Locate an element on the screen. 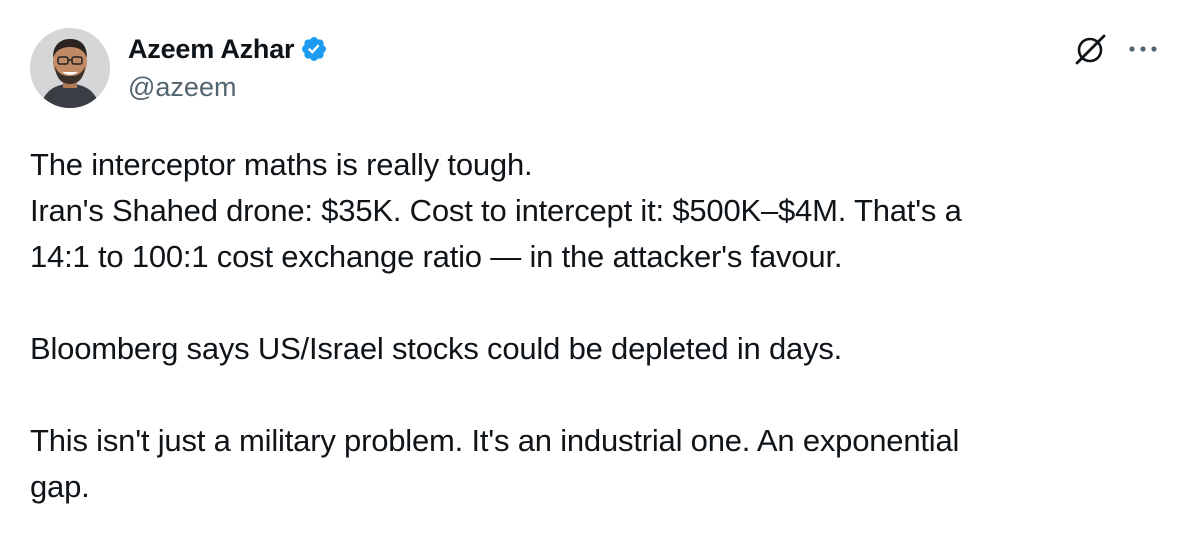 The width and height of the screenshot is (1190, 556). author-name-row: Azeem Azhar is located at coordinates (228, 49).